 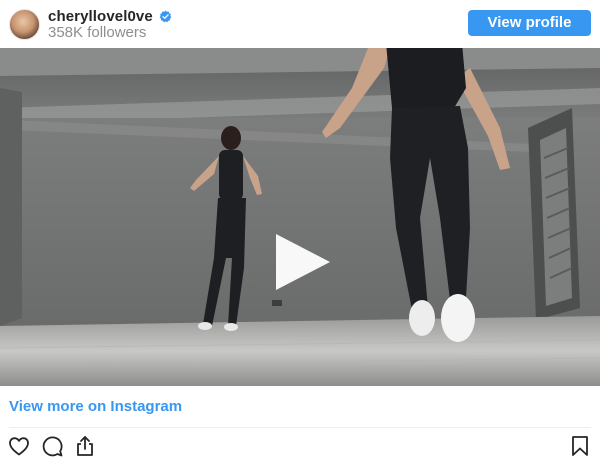 I want to click on bookmark-icon, so click(x=580, y=446).